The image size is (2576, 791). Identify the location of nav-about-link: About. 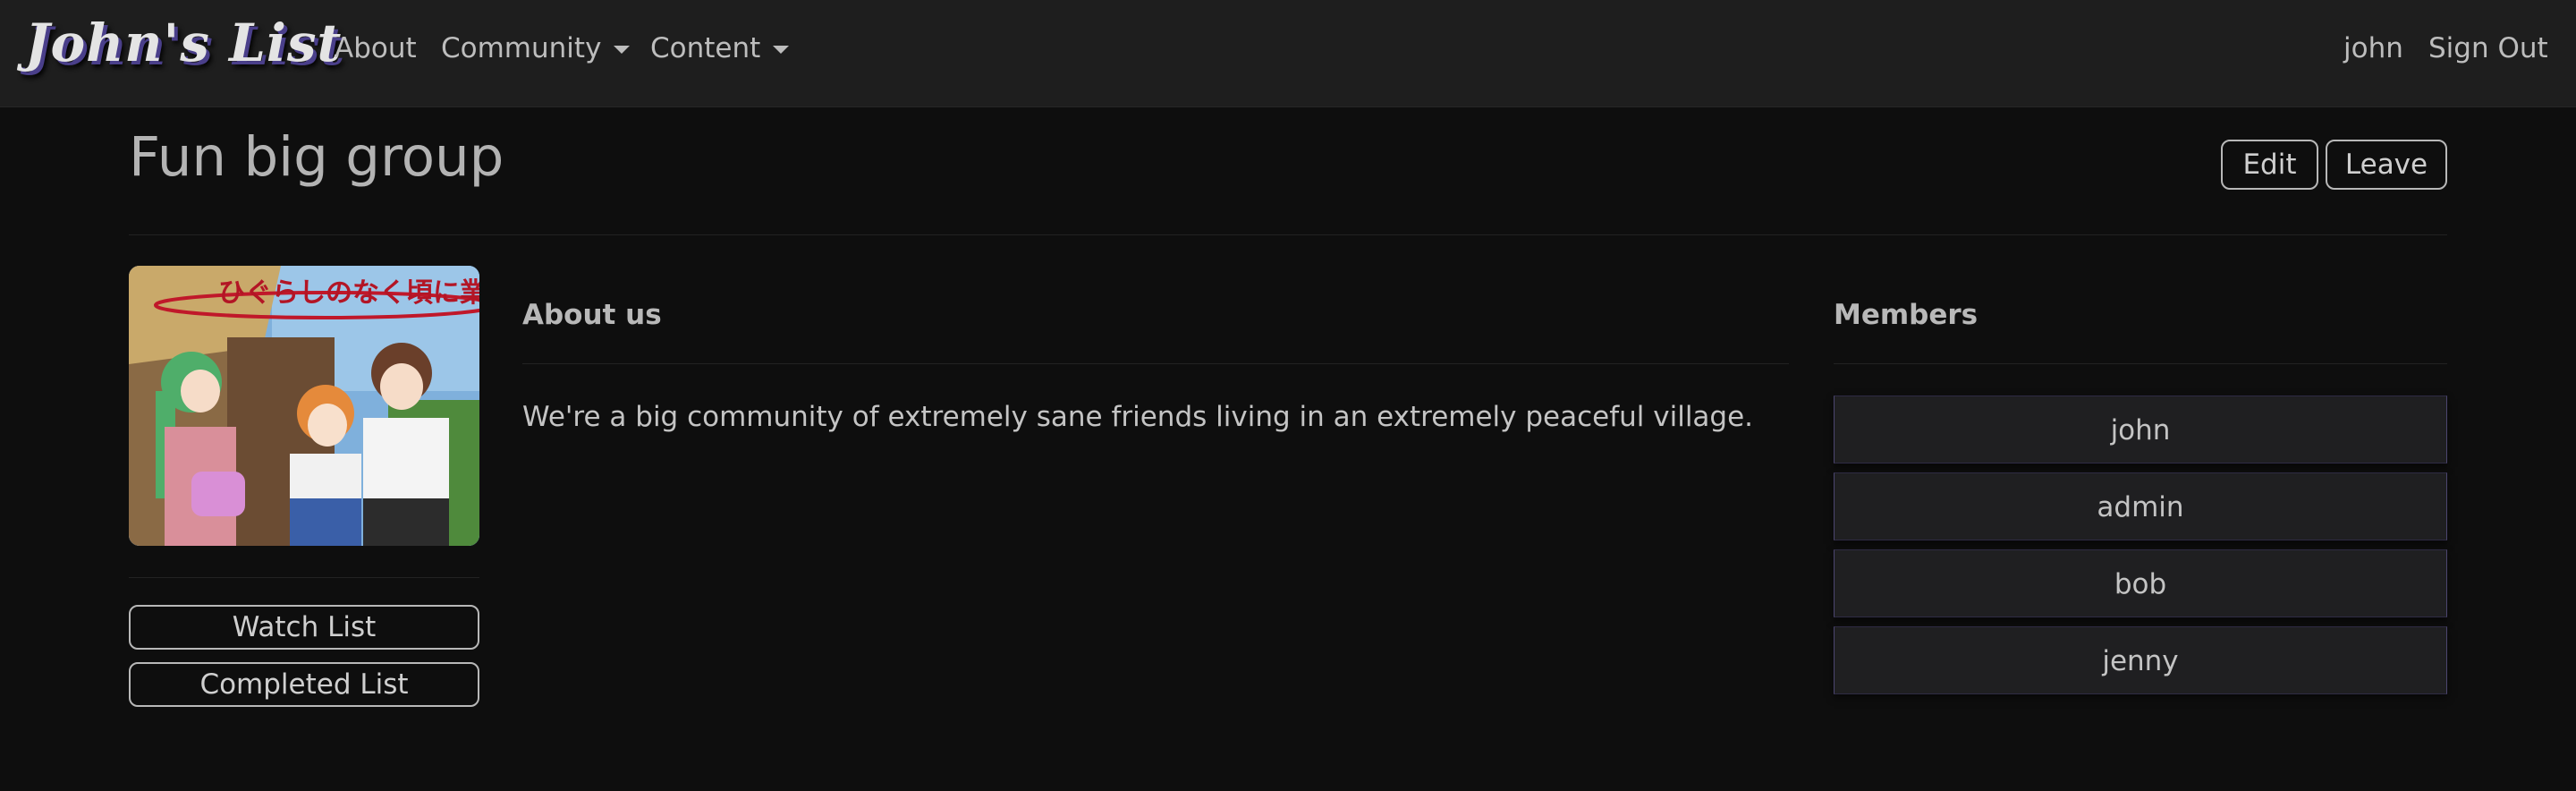
(376, 48).